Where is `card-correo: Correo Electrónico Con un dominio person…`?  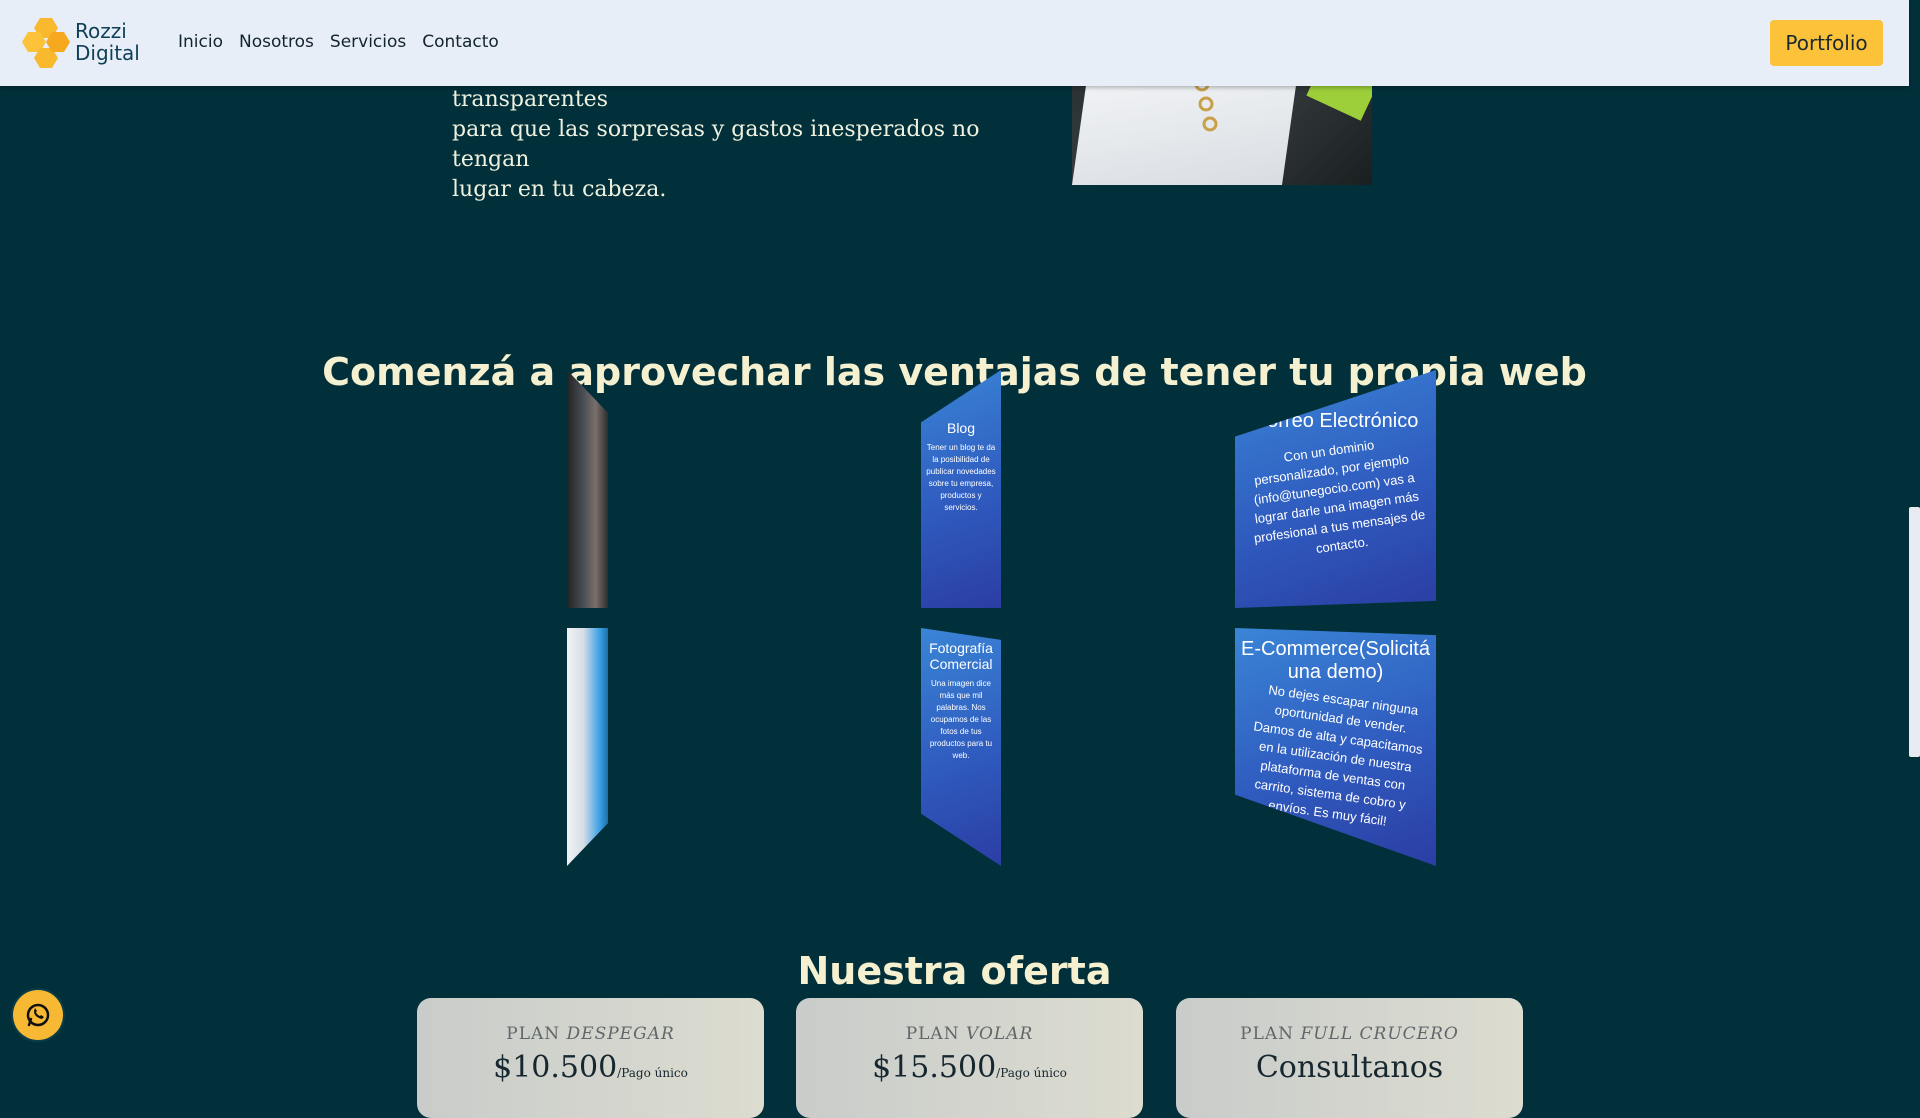
card-correo: Correo Electrónico Con un dominio person… is located at coordinates (1335, 489).